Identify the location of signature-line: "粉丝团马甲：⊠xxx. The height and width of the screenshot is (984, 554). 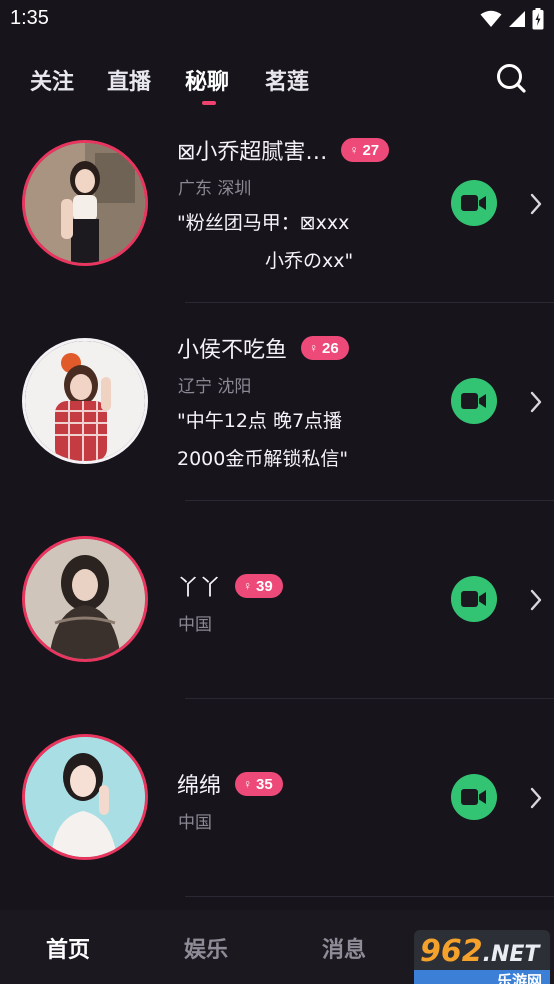
(263, 223).